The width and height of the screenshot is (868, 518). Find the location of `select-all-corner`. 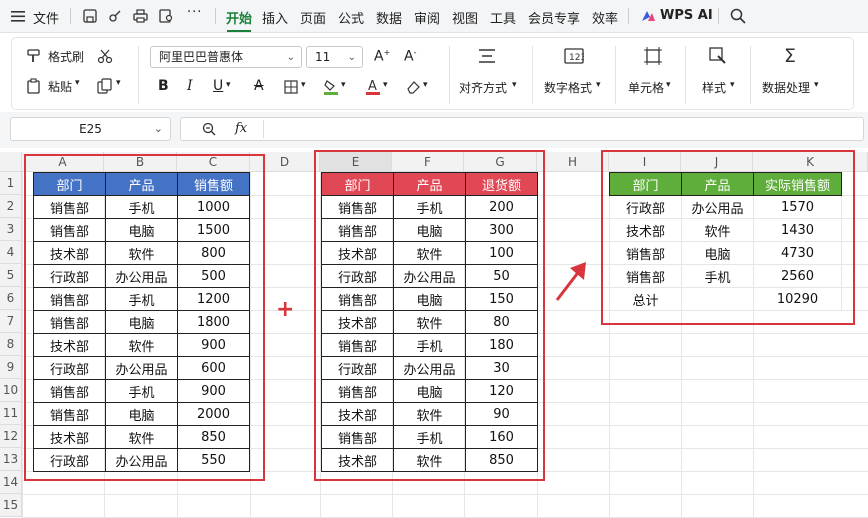

select-all-corner is located at coordinates (11, 162).